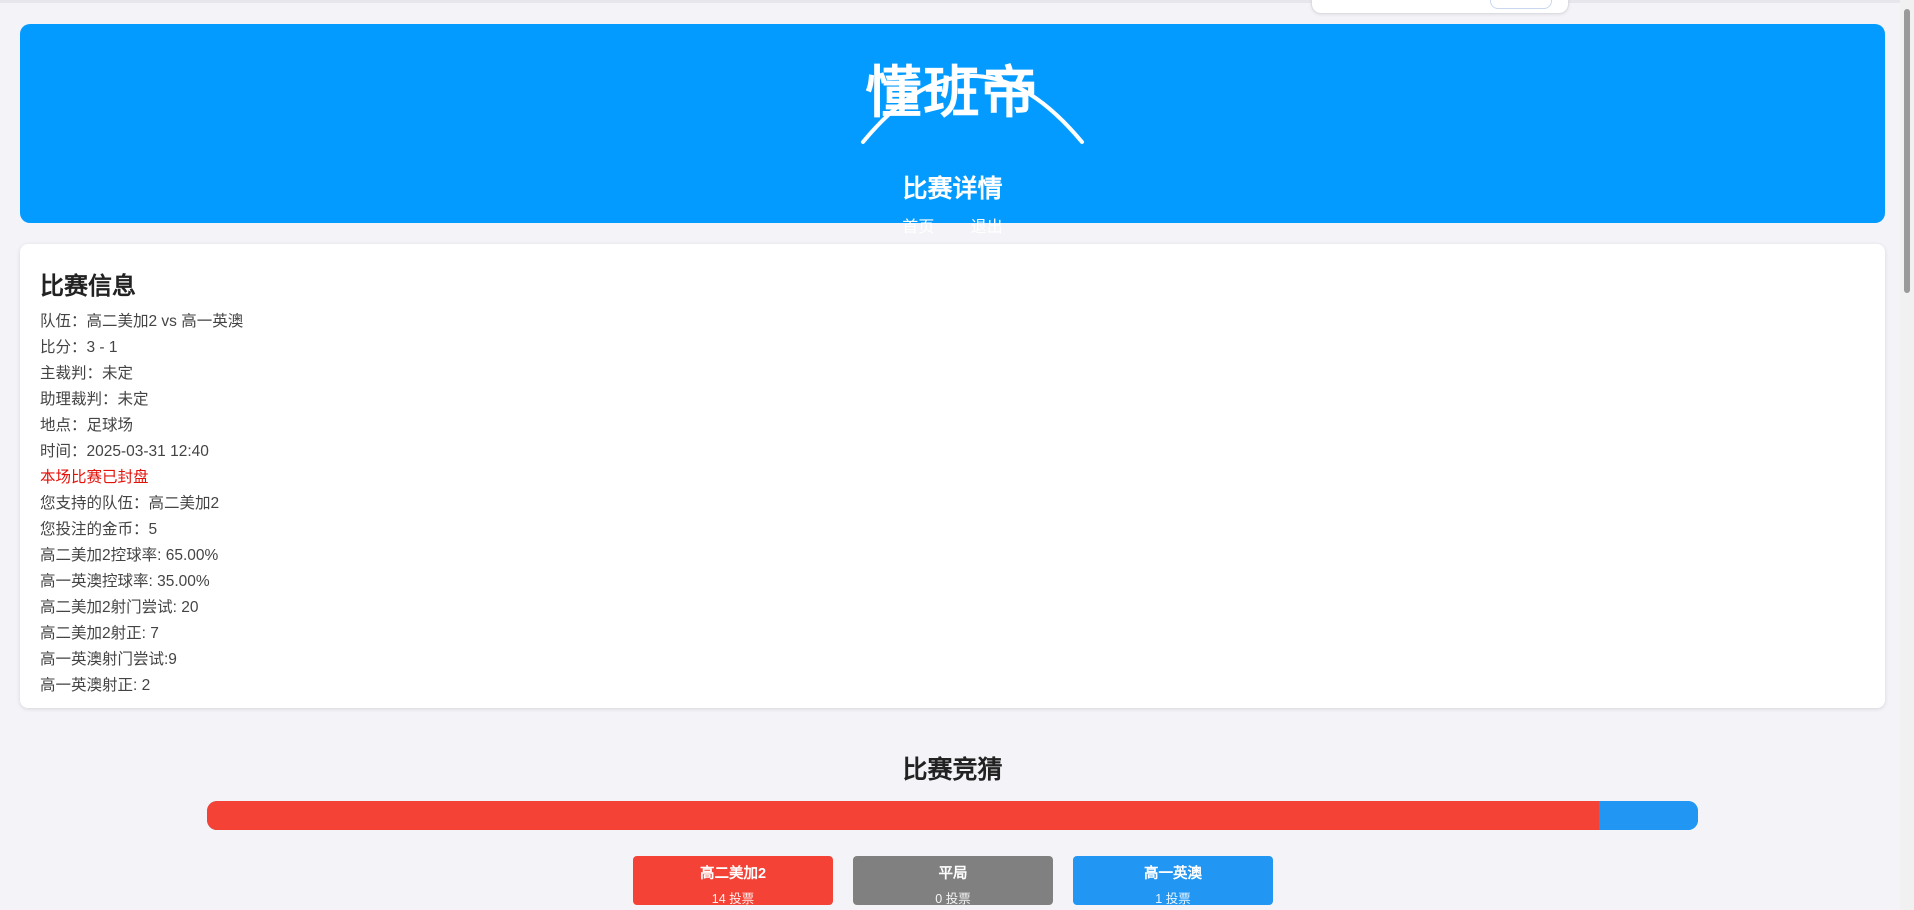 The width and height of the screenshot is (1914, 910). What do you see at coordinates (733, 874) in the screenshot?
I see `vote-home-label: 高二美加2` at bounding box center [733, 874].